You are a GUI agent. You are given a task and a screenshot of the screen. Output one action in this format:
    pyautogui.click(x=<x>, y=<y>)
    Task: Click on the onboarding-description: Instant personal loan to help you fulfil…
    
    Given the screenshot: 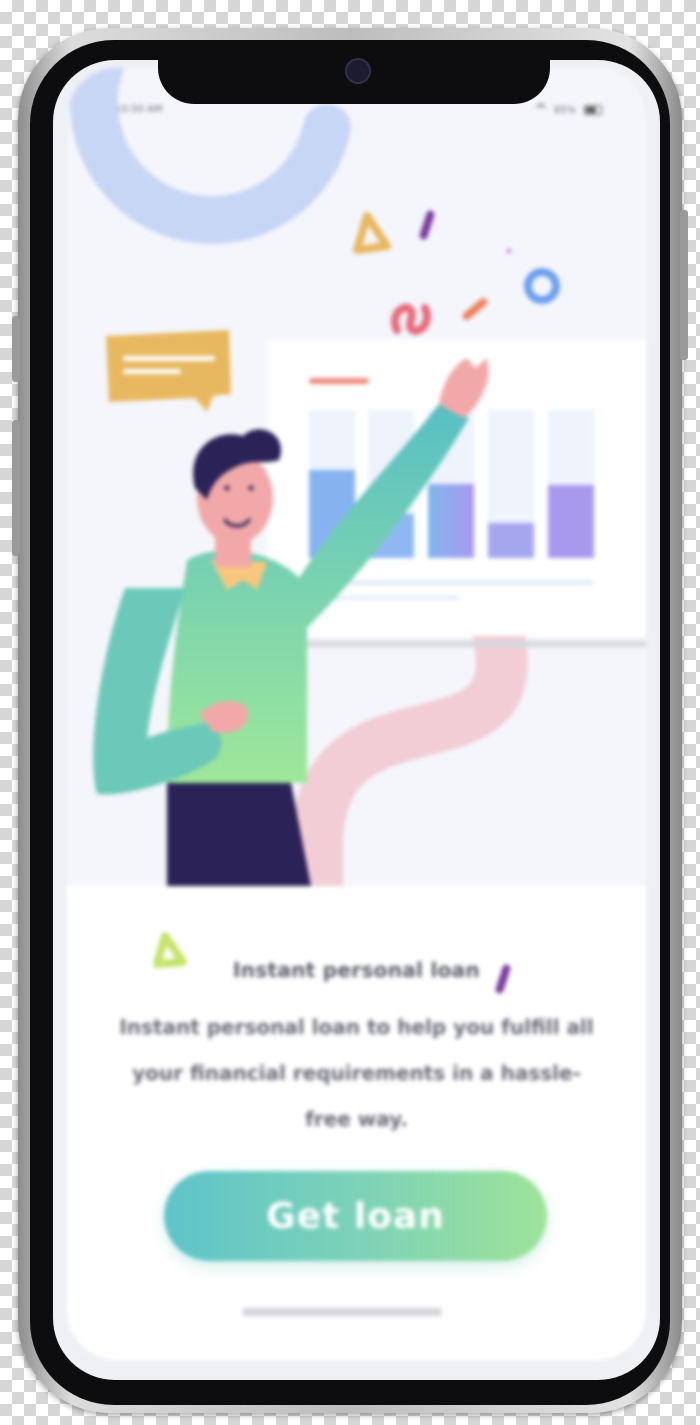 What is the action you would take?
    pyautogui.click(x=356, y=1073)
    